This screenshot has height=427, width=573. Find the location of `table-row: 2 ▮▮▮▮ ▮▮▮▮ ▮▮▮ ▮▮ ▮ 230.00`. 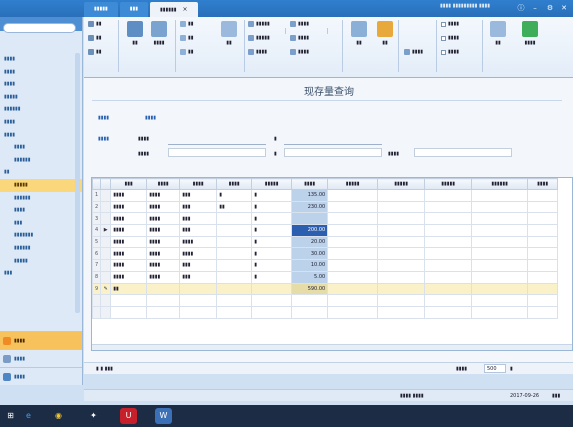

table-row: 2 ▮▮▮▮ ▮▮▮▮ ▮▮▮ ▮▮ ▮ 230.00 is located at coordinates (325, 207).